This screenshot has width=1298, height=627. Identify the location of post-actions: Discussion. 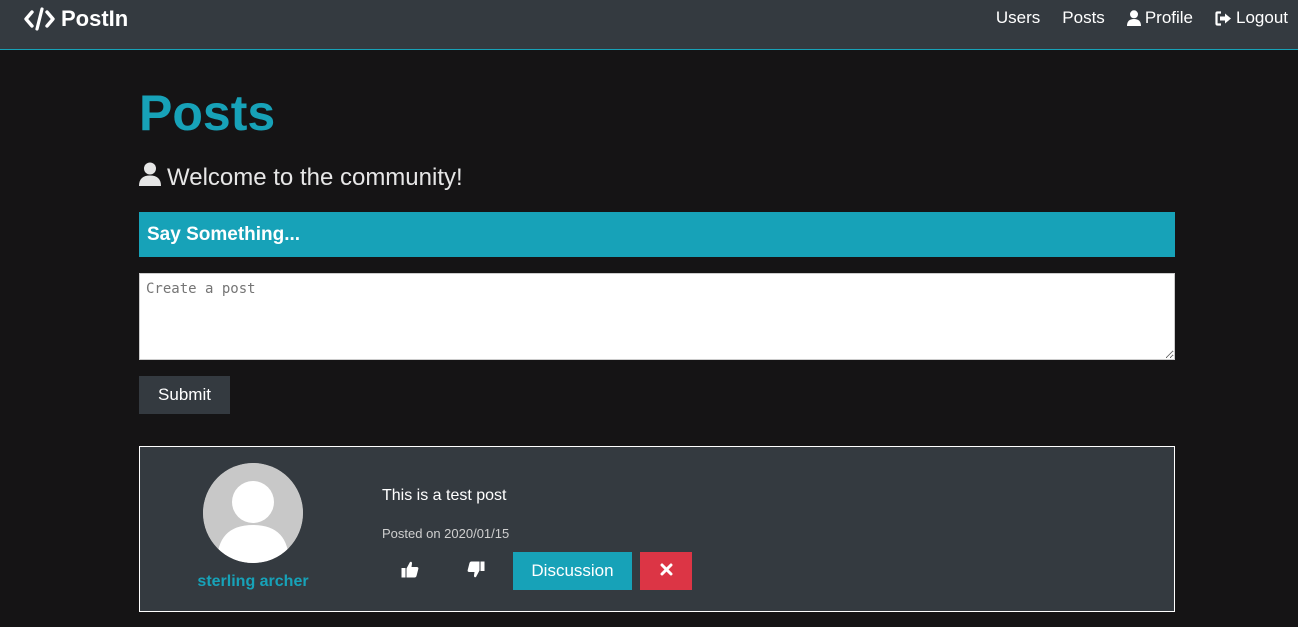
(537, 571).